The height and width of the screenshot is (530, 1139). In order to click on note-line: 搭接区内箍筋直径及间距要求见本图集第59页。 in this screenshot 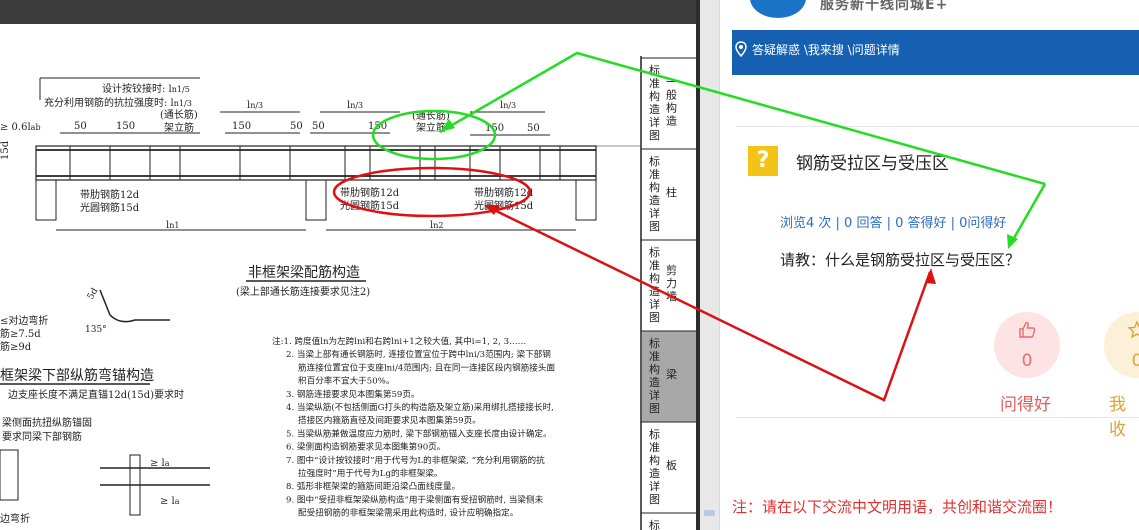, I will do `click(389, 420)`.